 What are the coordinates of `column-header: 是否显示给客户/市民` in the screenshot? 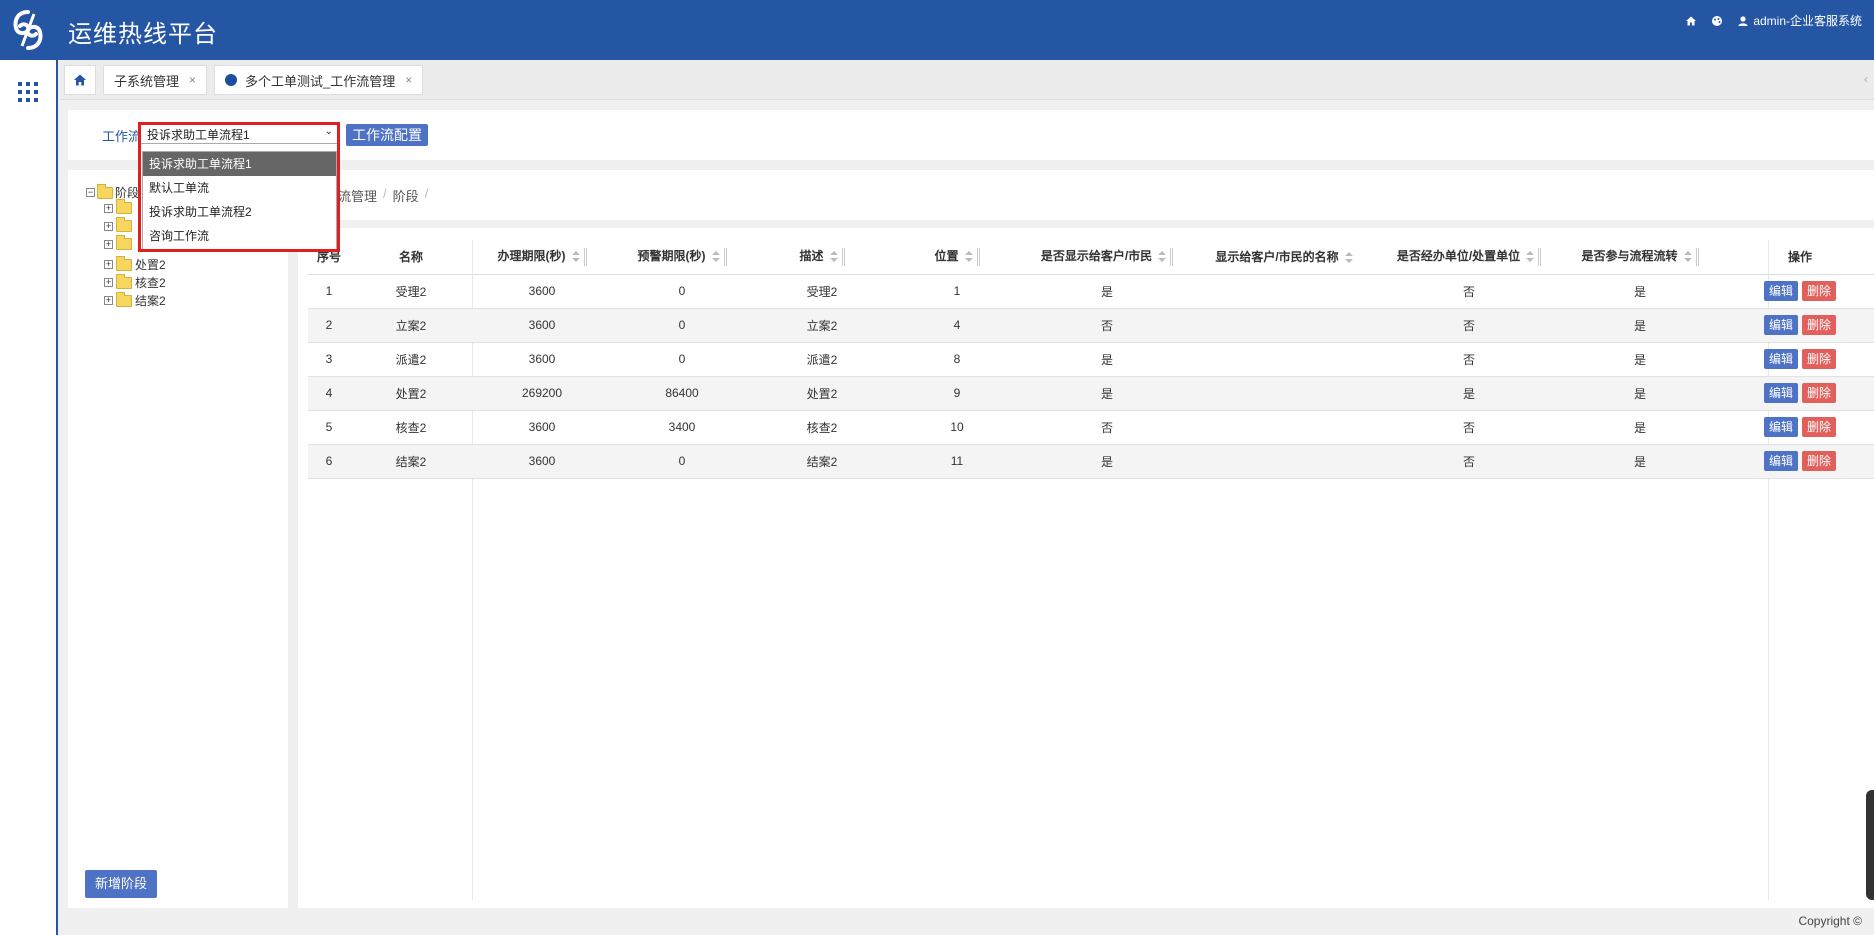 It's located at (1107, 257).